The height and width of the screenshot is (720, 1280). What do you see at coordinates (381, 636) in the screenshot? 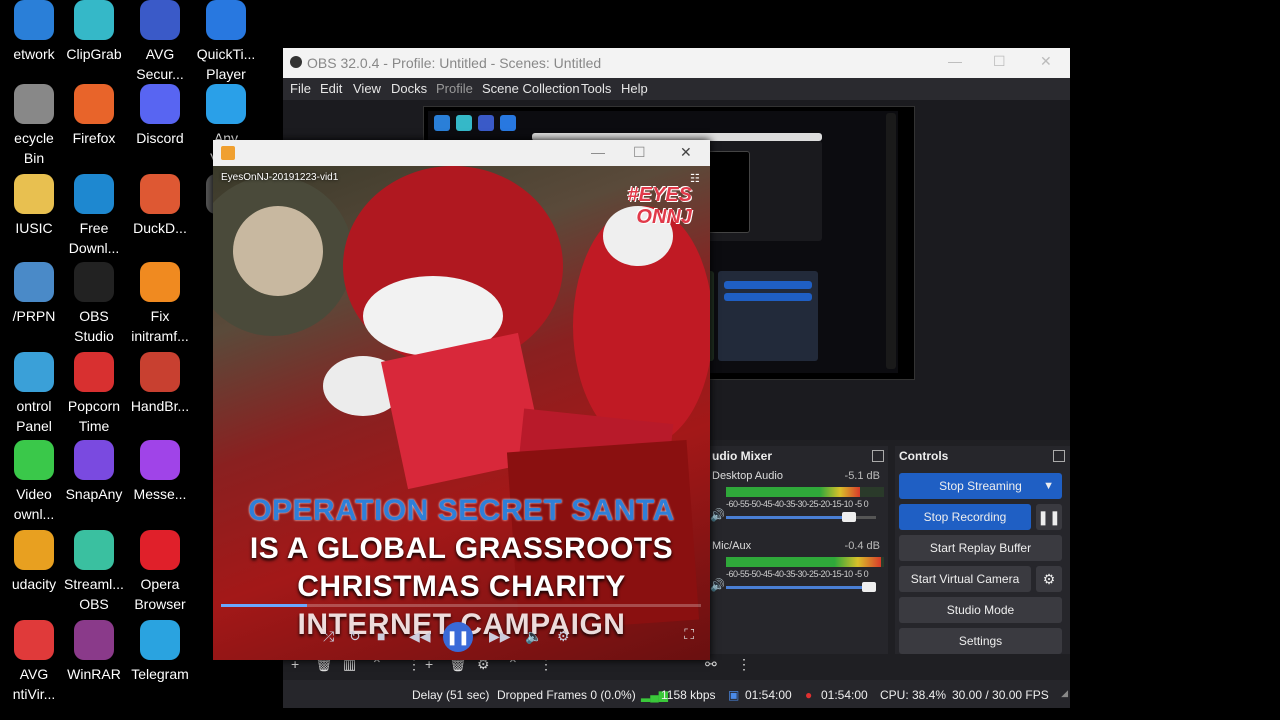
I see `stop-icon: ■` at bounding box center [381, 636].